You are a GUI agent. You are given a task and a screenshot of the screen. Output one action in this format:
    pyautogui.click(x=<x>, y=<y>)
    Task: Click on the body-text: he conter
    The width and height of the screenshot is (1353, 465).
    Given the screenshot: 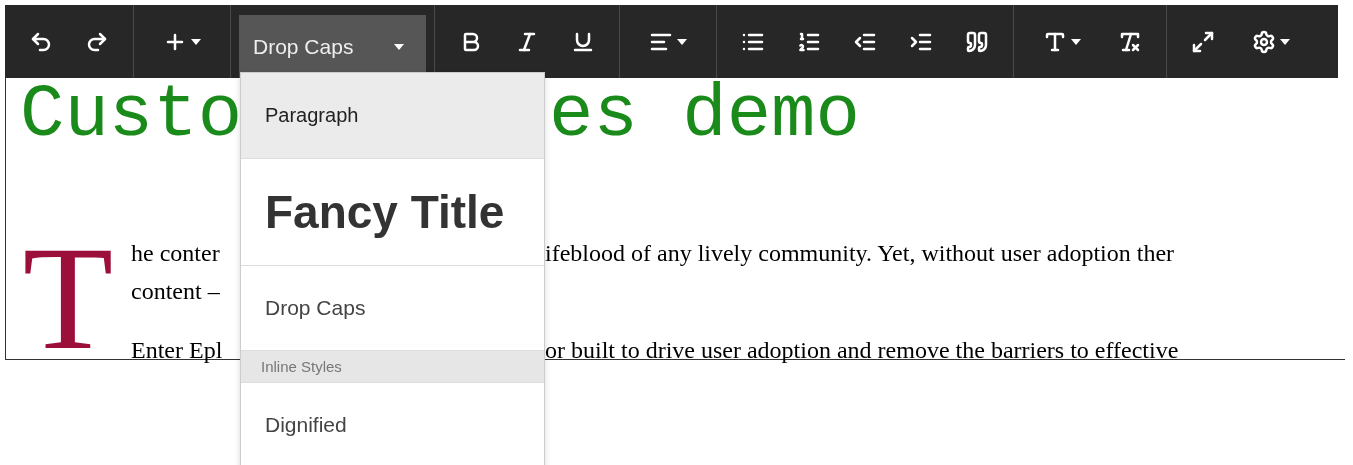 What is the action you would take?
    pyautogui.click(x=175, y=253)
    